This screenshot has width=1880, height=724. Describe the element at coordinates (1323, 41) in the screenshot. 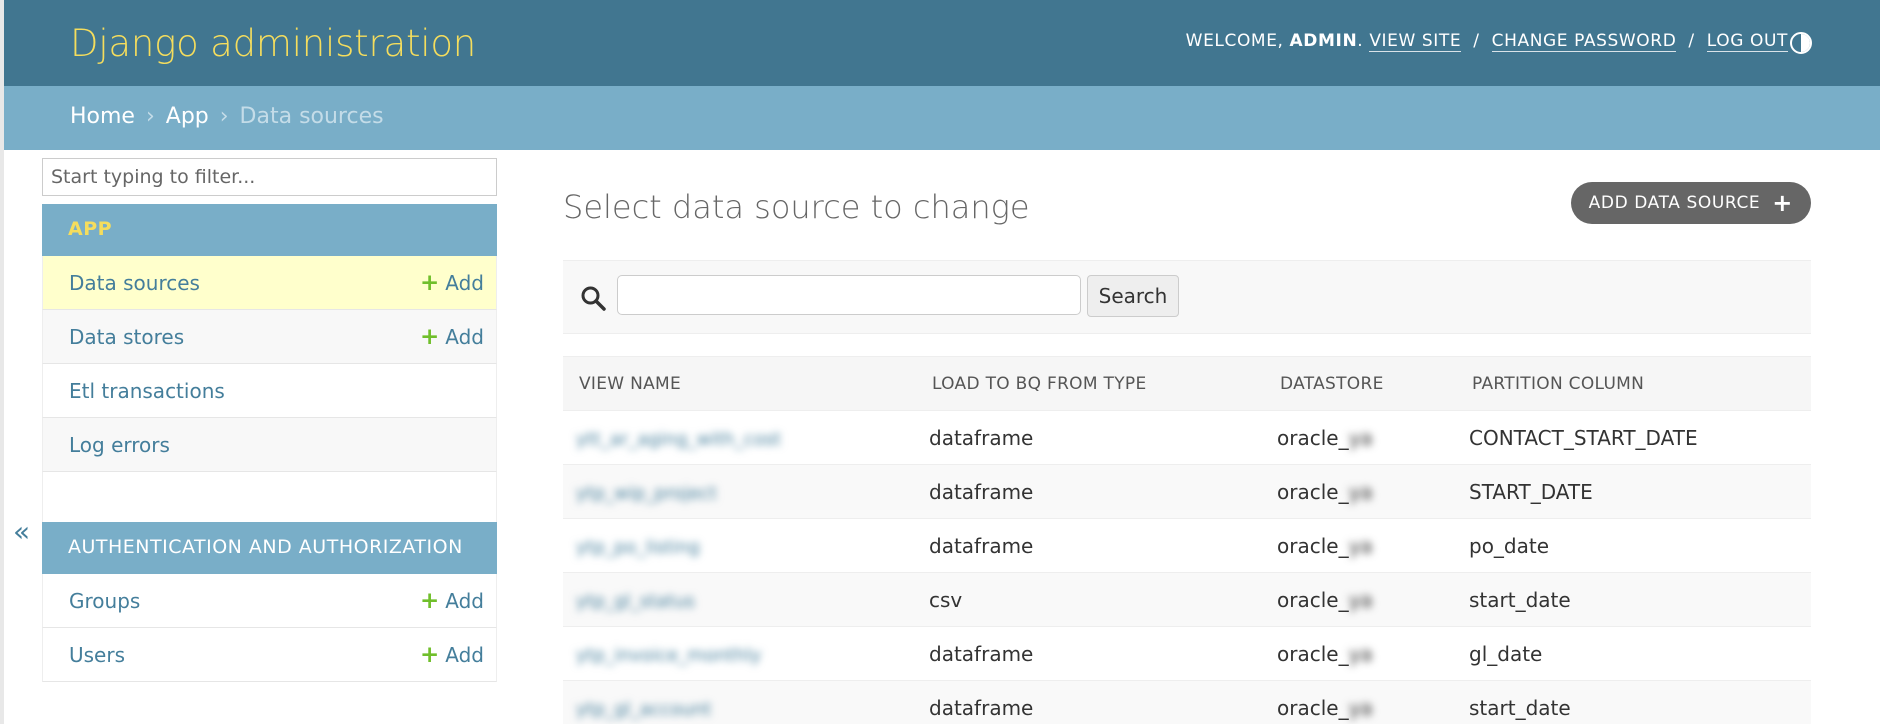

I see `username: ADMIN` at that location.